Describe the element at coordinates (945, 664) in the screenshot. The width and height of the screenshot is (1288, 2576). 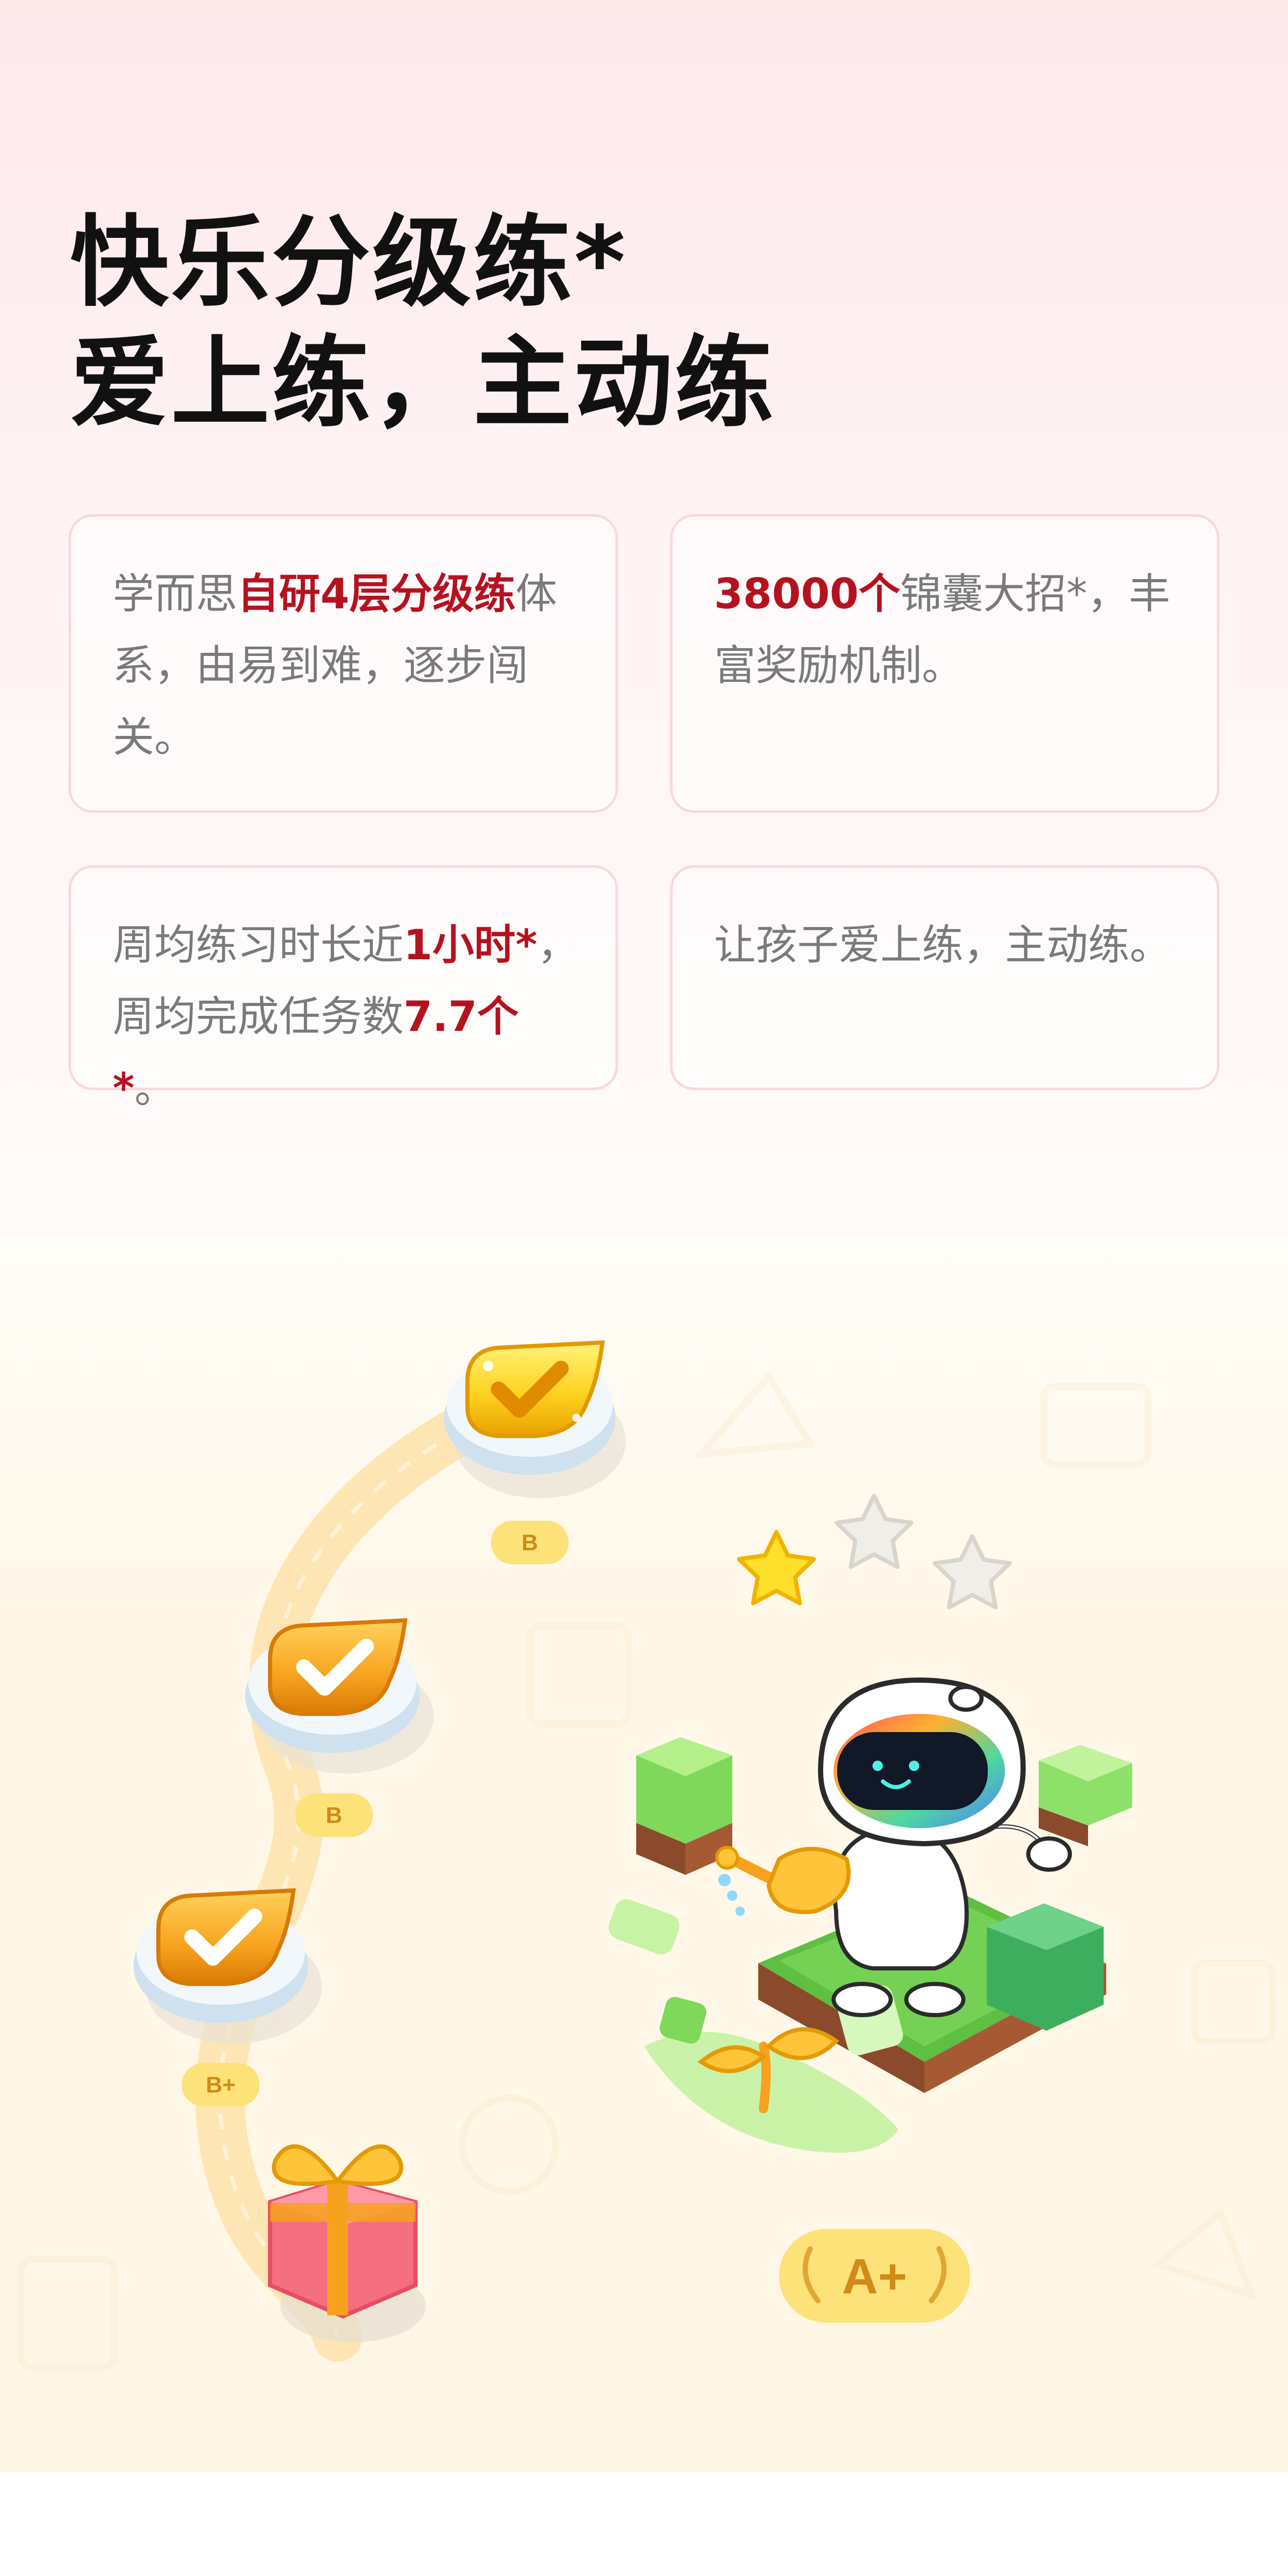
I see `feature-card-rewards: 38000个锦囊大招*，丰富奖励机制。` at that location.